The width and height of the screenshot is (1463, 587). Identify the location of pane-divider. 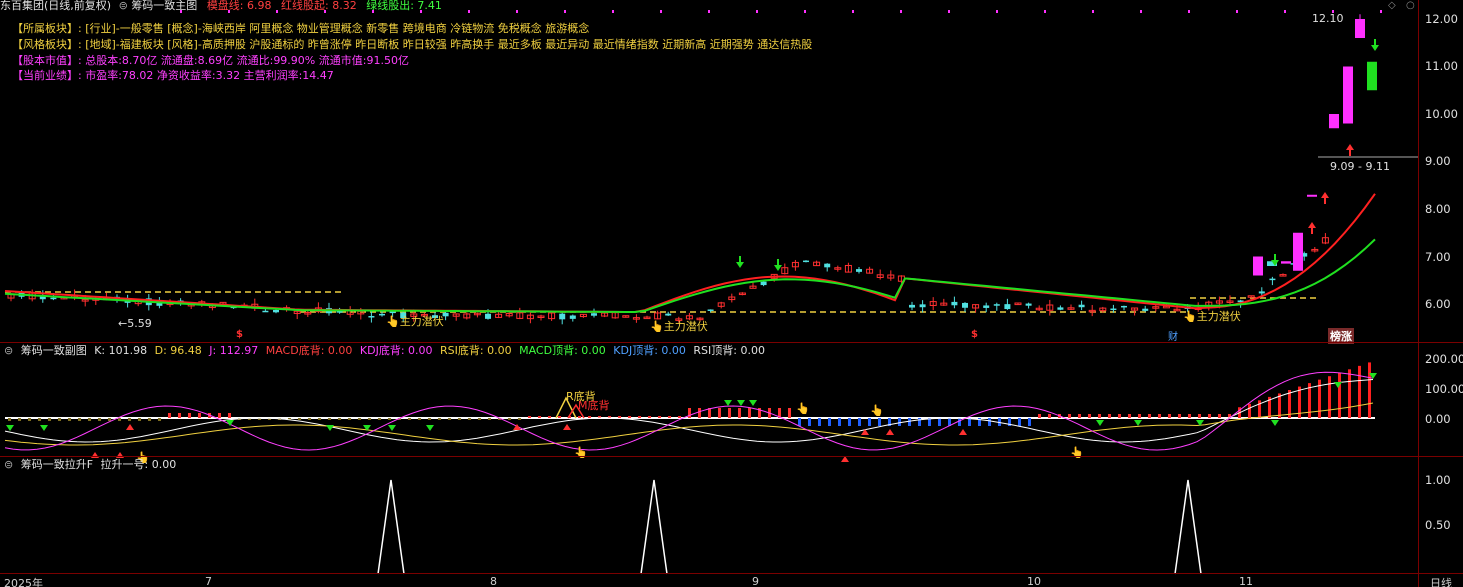
(731, 456).